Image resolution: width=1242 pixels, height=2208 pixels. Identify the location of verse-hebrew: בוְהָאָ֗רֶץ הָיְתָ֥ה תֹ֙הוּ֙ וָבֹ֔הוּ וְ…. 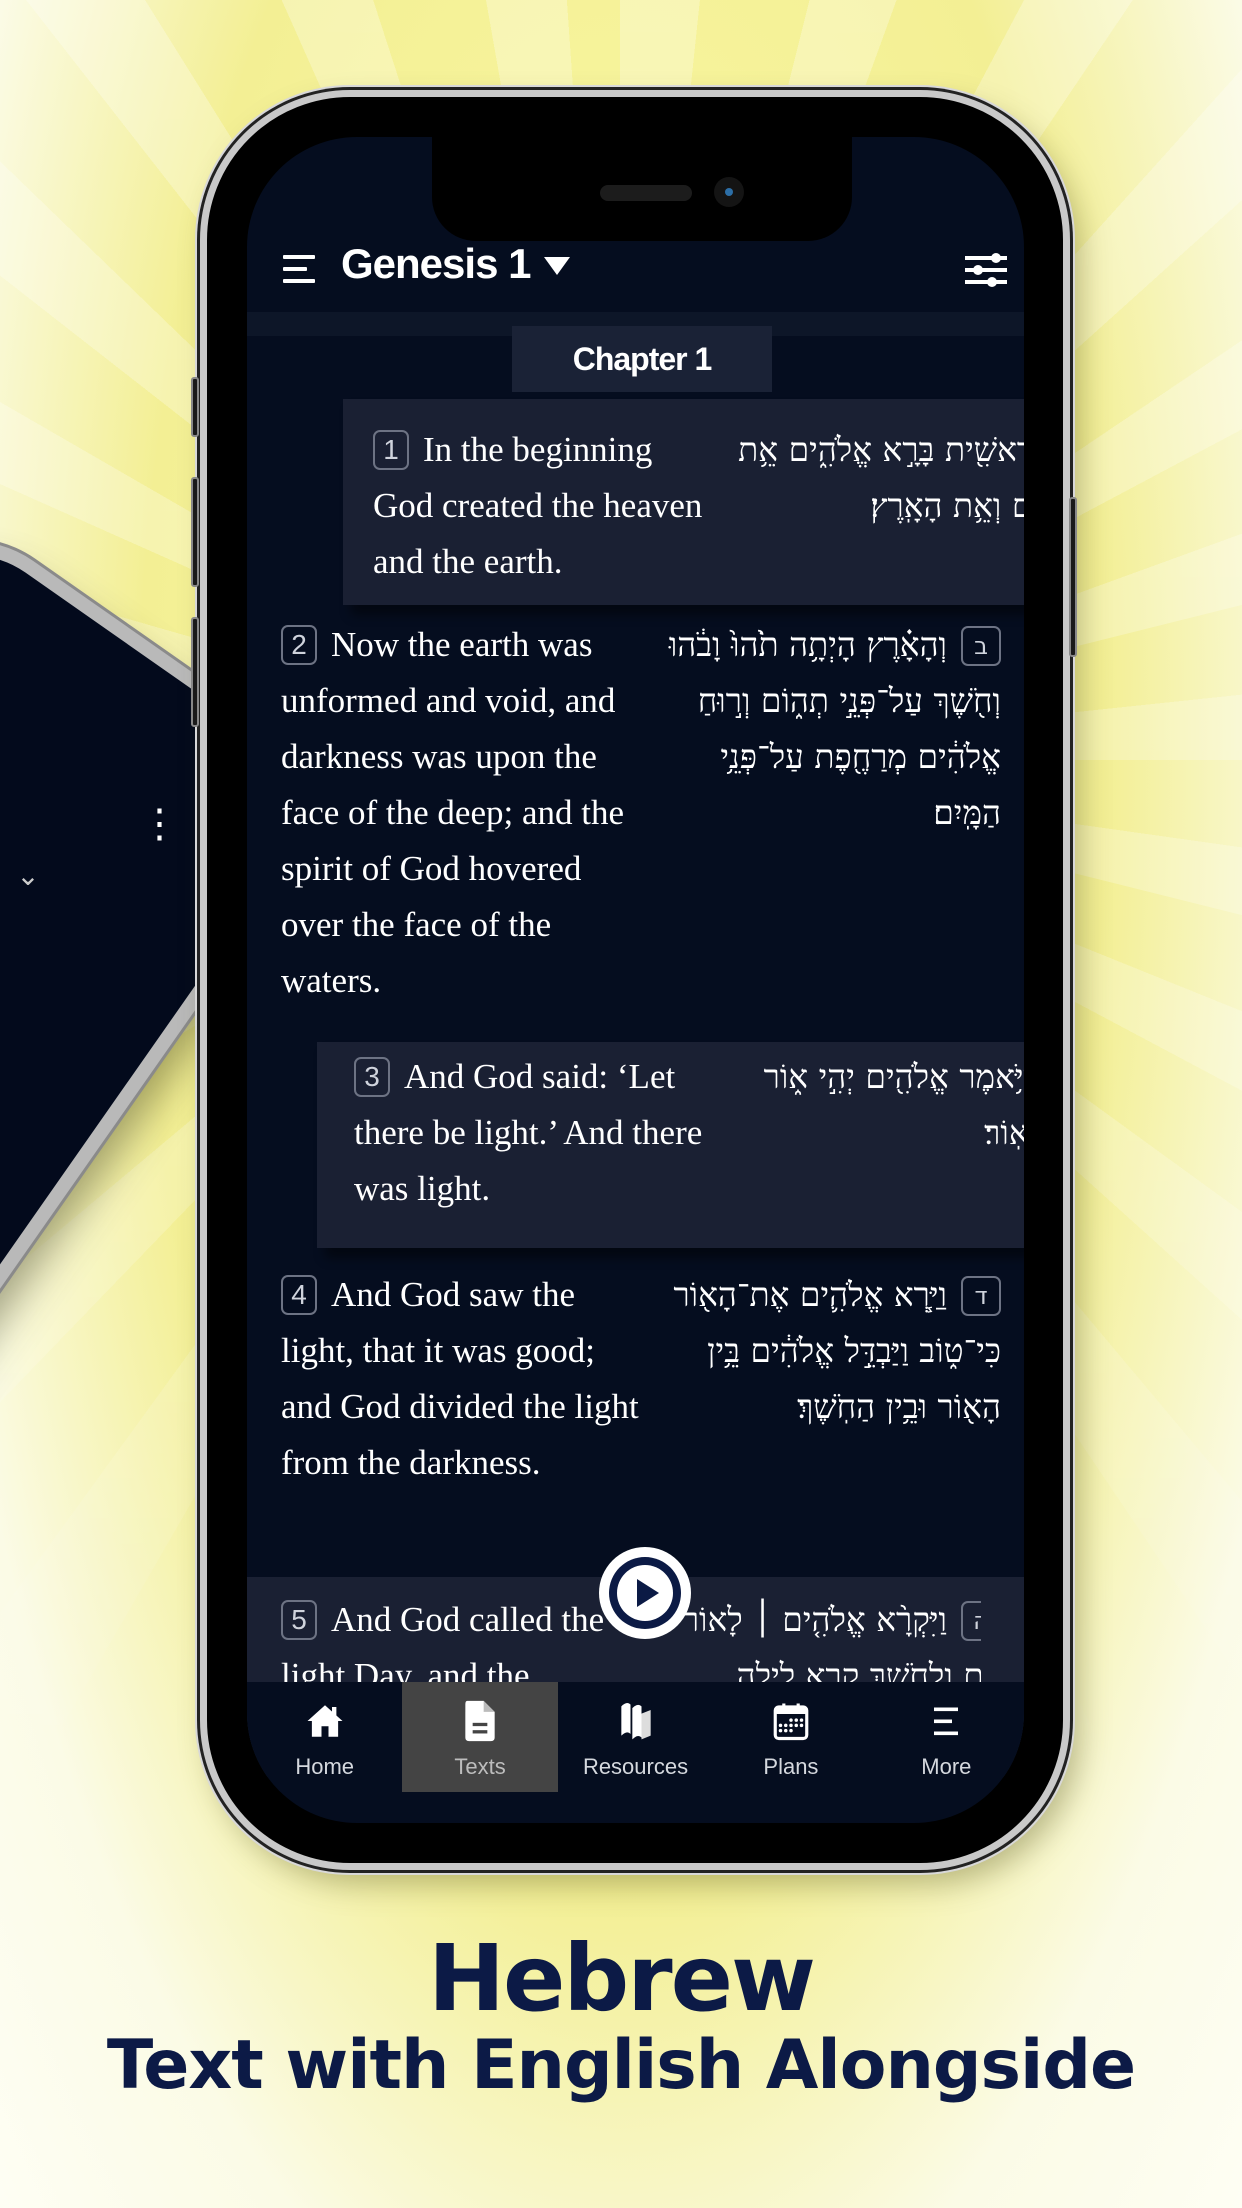
(834, 728).